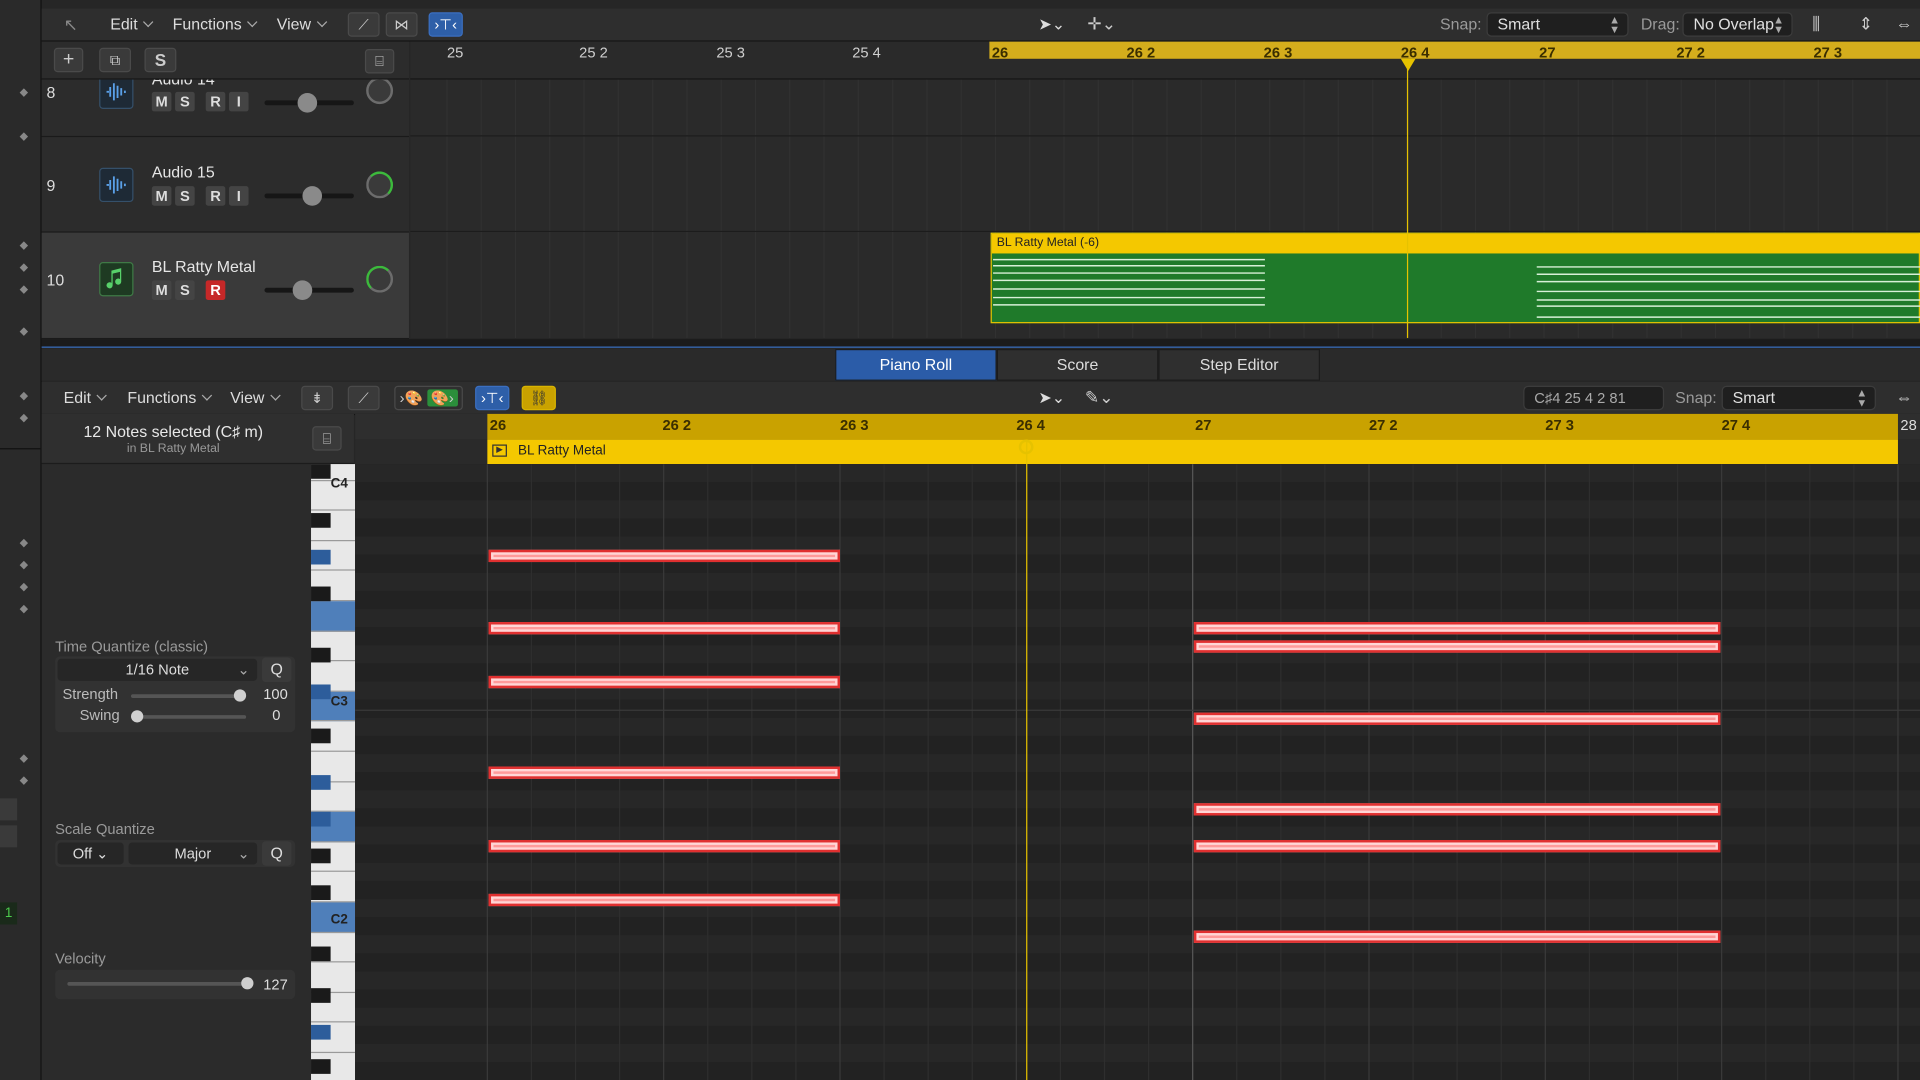 This screenshot has height=1080, width=1920. Describe the element at coordinates (189, 716) in the screenshot. I see `swing-slider` at that location.